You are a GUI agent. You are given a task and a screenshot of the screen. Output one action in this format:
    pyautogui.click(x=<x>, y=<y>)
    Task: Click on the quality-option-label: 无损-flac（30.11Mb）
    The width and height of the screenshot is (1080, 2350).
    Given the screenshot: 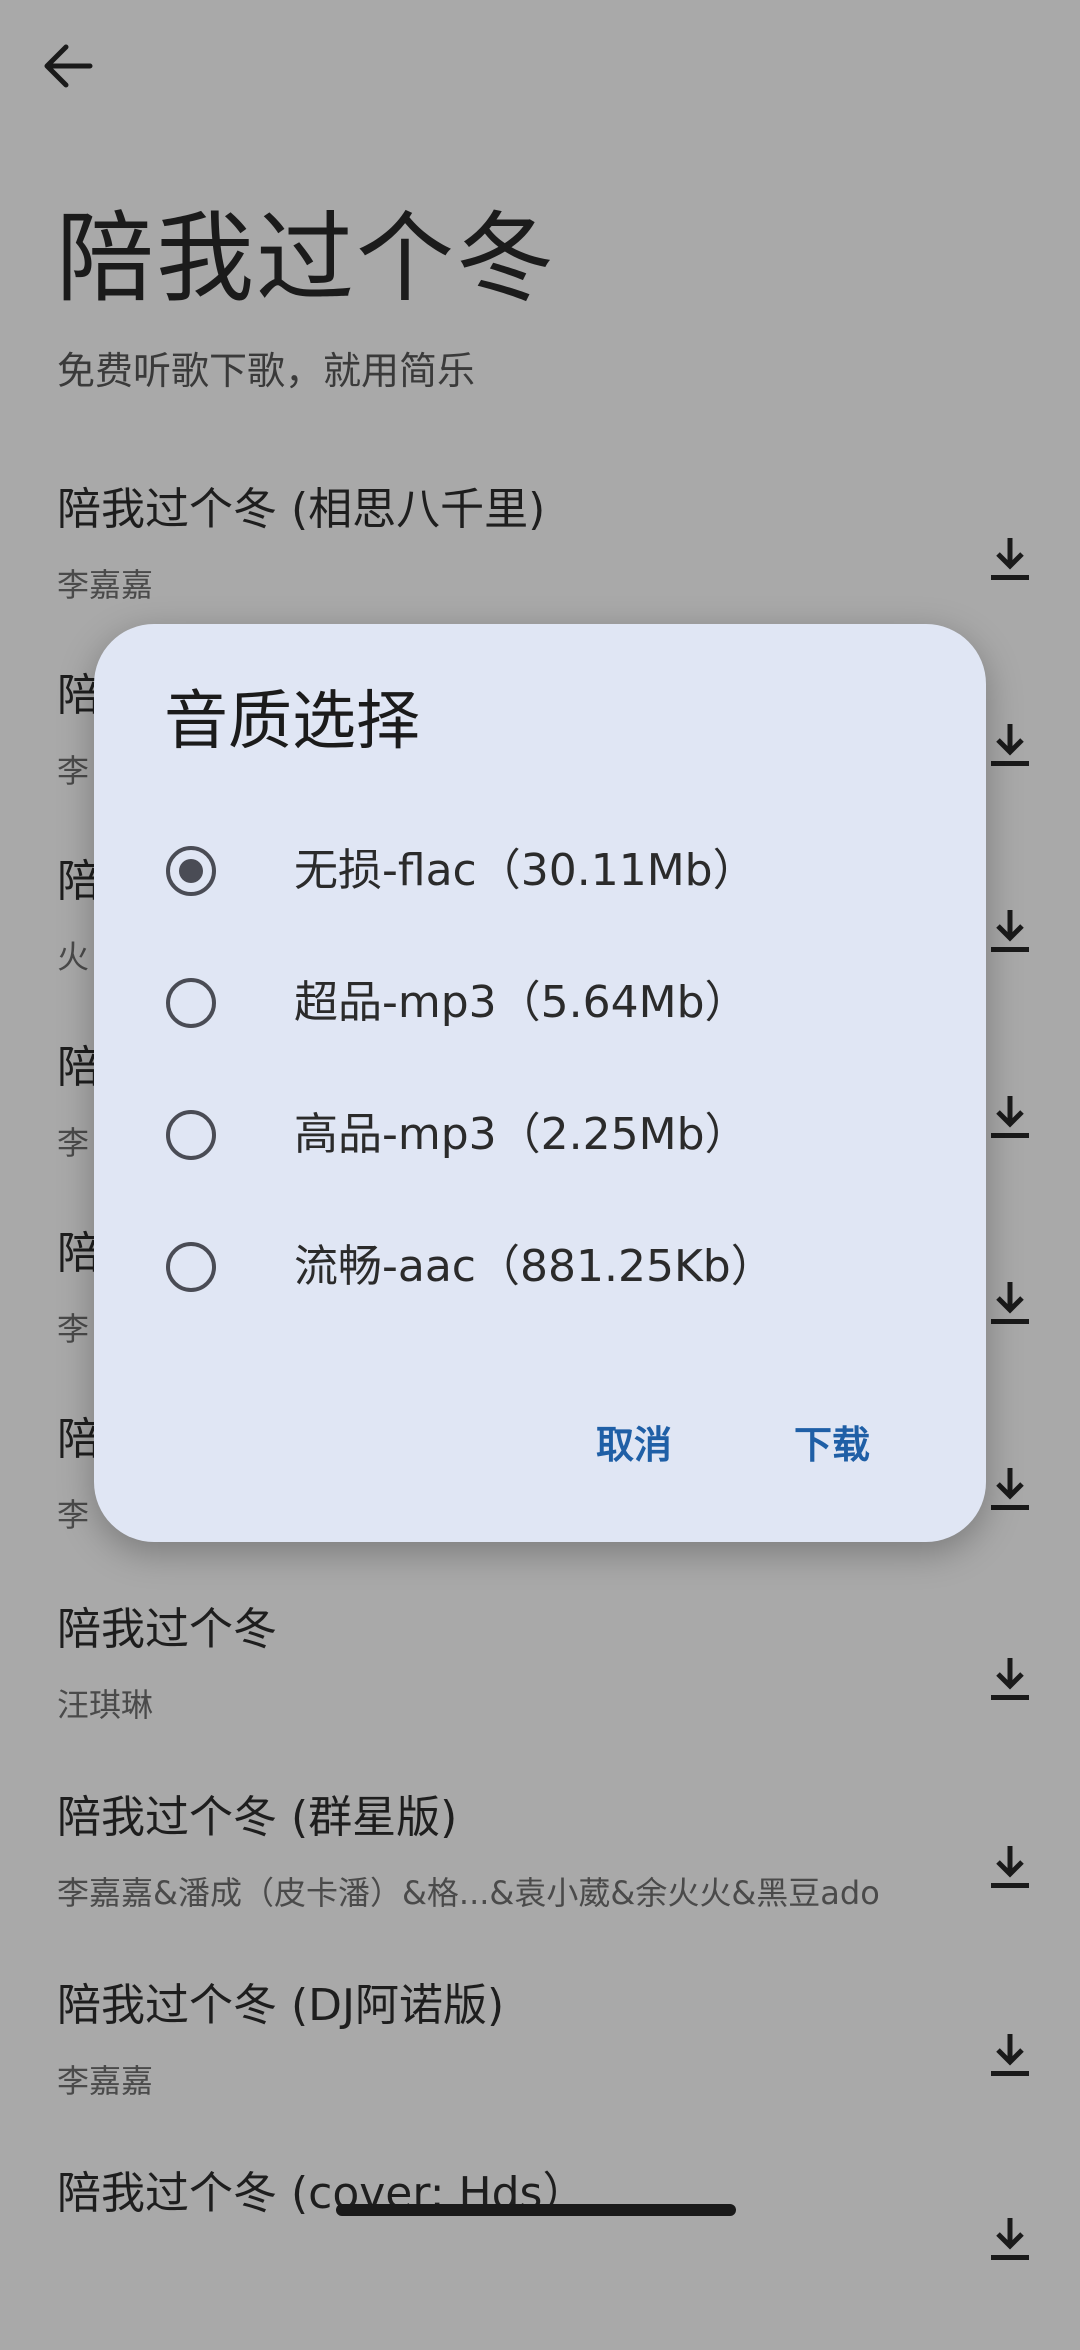 What is the action you would take?
    pyautogui.click(x=525, y=870)
    